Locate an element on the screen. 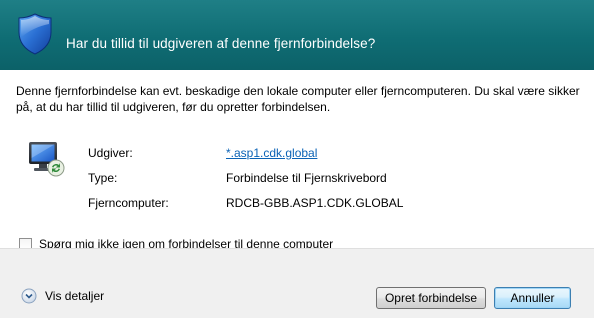 The image size is (594, 318). remote-computer-label: Fjerncomputer: is located at coordinates (128, 203).